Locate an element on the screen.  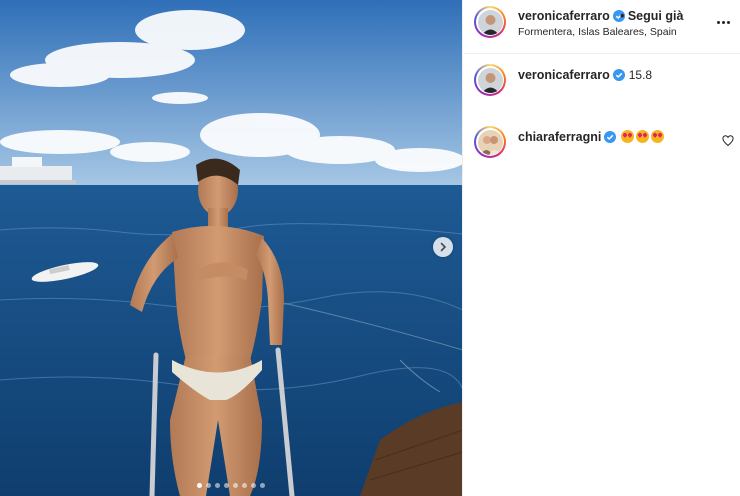
carousel-indicator is located at coordinates (231, 485).